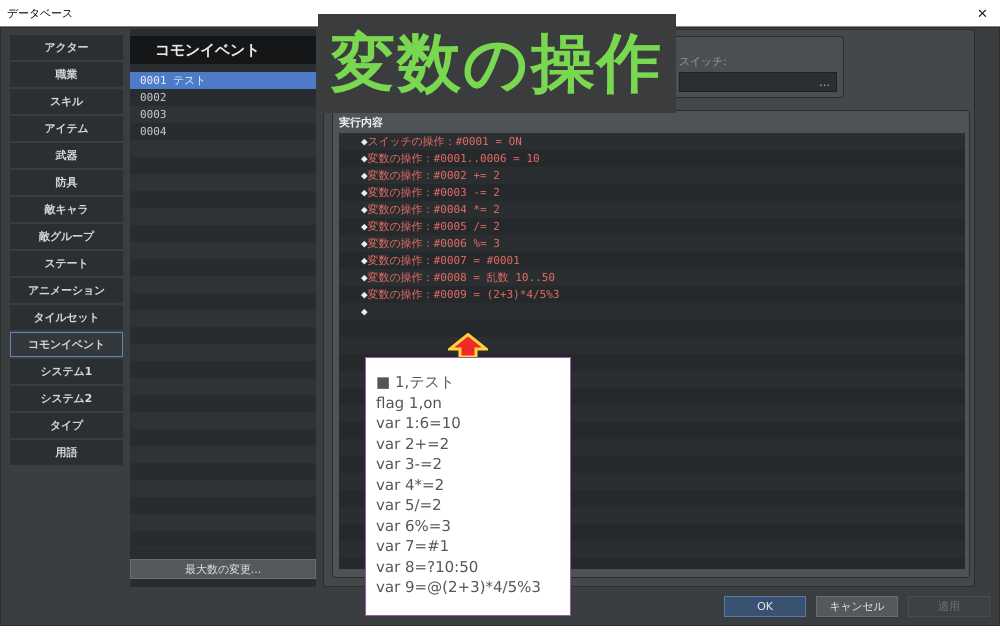 Image resolution: width=1000 pixels, height=626 pixels. What do you see at coordinates (419, 423) in the screenshot?
I see `note-line: var 1:6=10` at bounding box center [419, 423].